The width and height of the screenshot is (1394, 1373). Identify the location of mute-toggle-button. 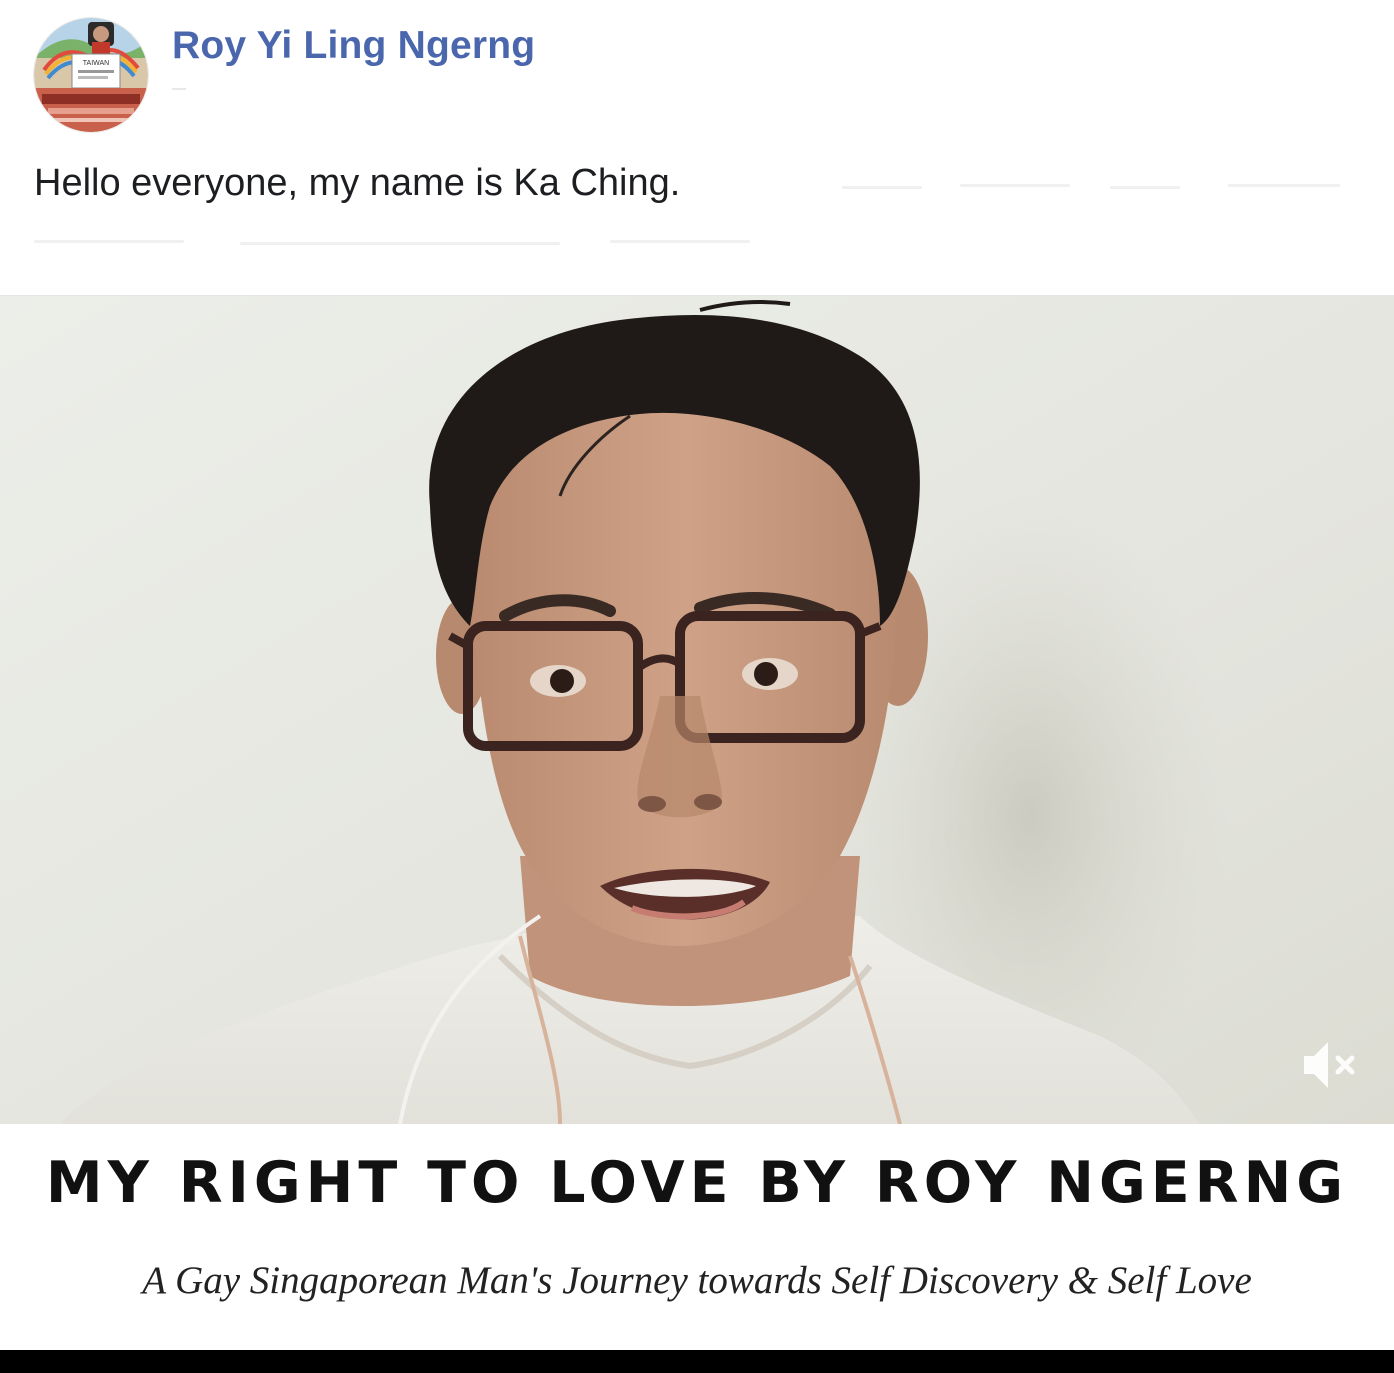
(1331, 1065).